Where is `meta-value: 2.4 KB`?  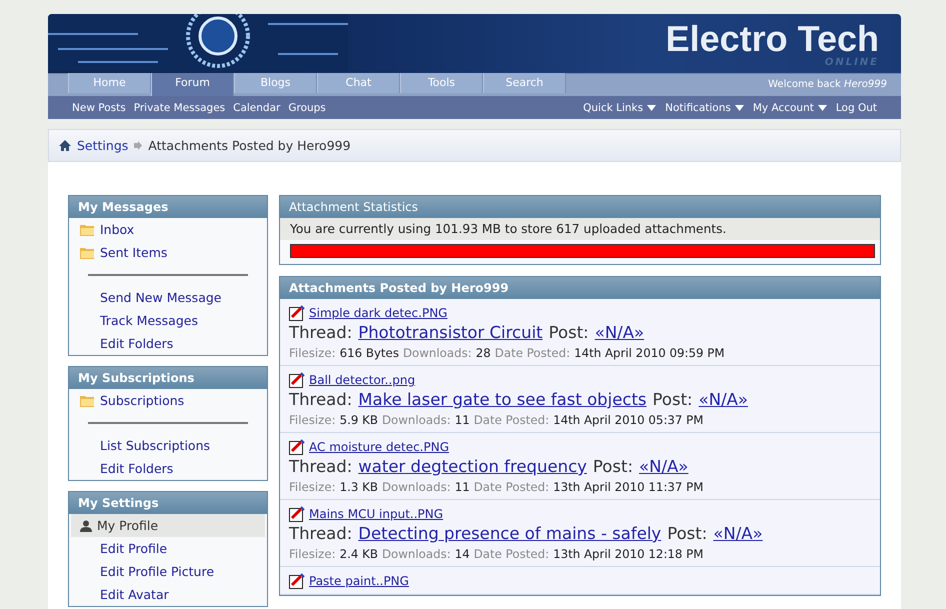 meta-value: 2.4 KB is located at coordinates (359, 554).